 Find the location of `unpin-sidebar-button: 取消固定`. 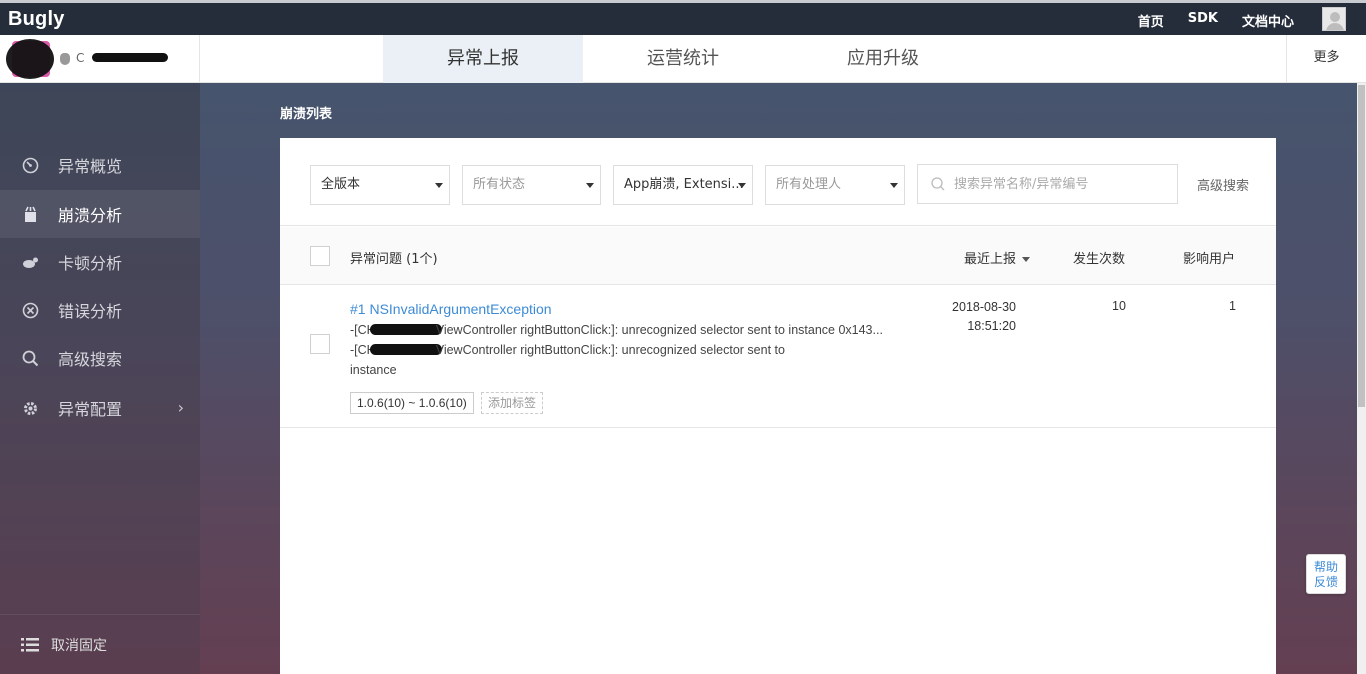

unpin-sidebar-button: 取消固定 is located at coordinates (100, 644).